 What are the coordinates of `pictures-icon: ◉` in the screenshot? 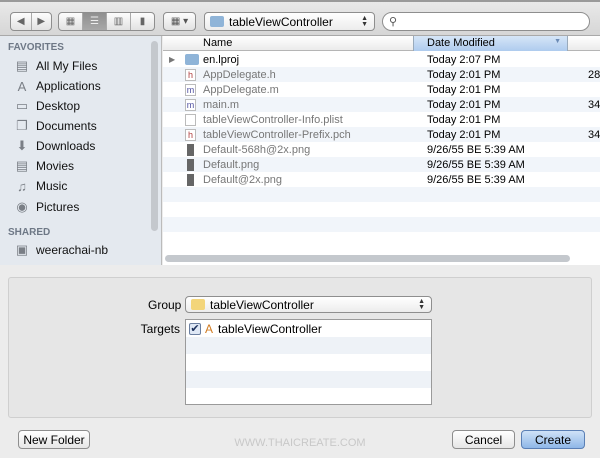 It's located at (22, 206).